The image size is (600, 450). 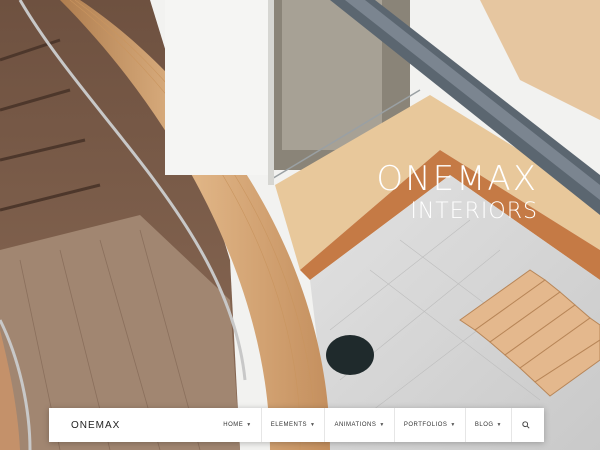 I want to click on menu-item-label: PORTFOLIOS, so click(x=425, y=425).